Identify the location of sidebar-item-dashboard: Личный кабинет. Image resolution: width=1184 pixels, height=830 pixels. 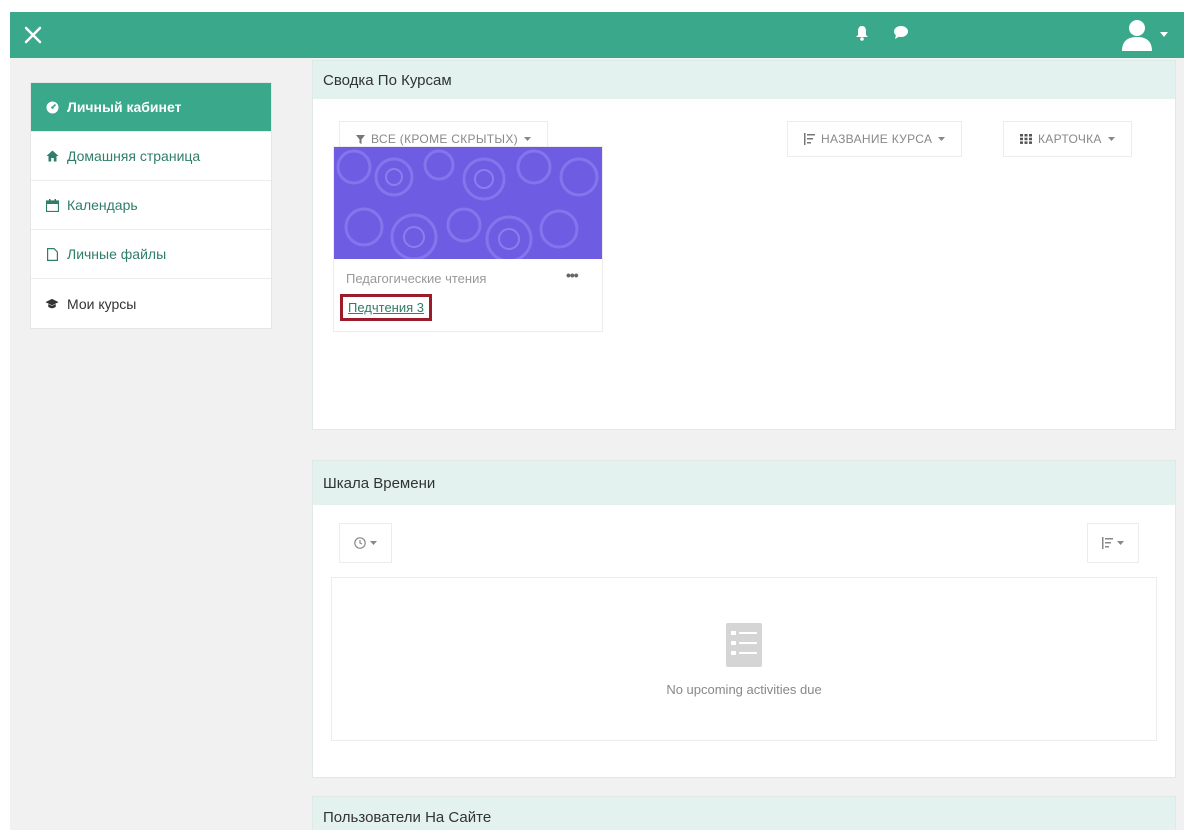
(151, 107).